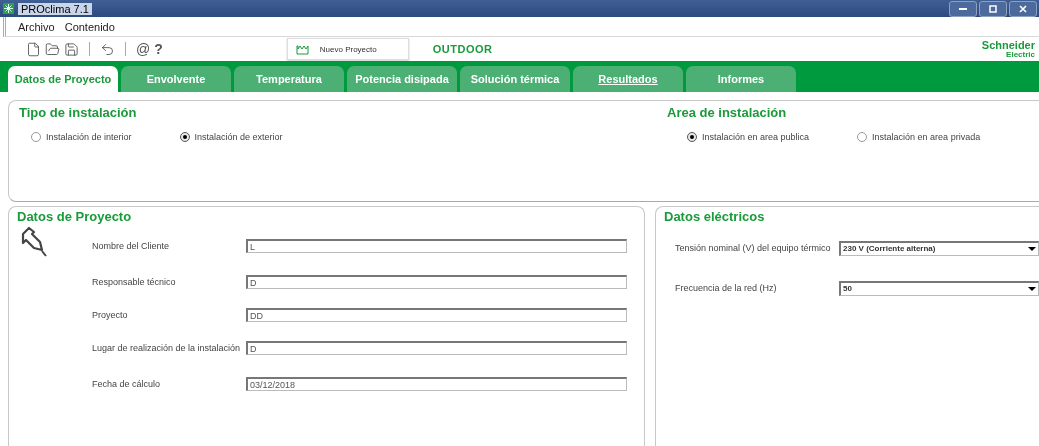  I want to click on field-label: Fecha de cálculo, so click(127, 384).